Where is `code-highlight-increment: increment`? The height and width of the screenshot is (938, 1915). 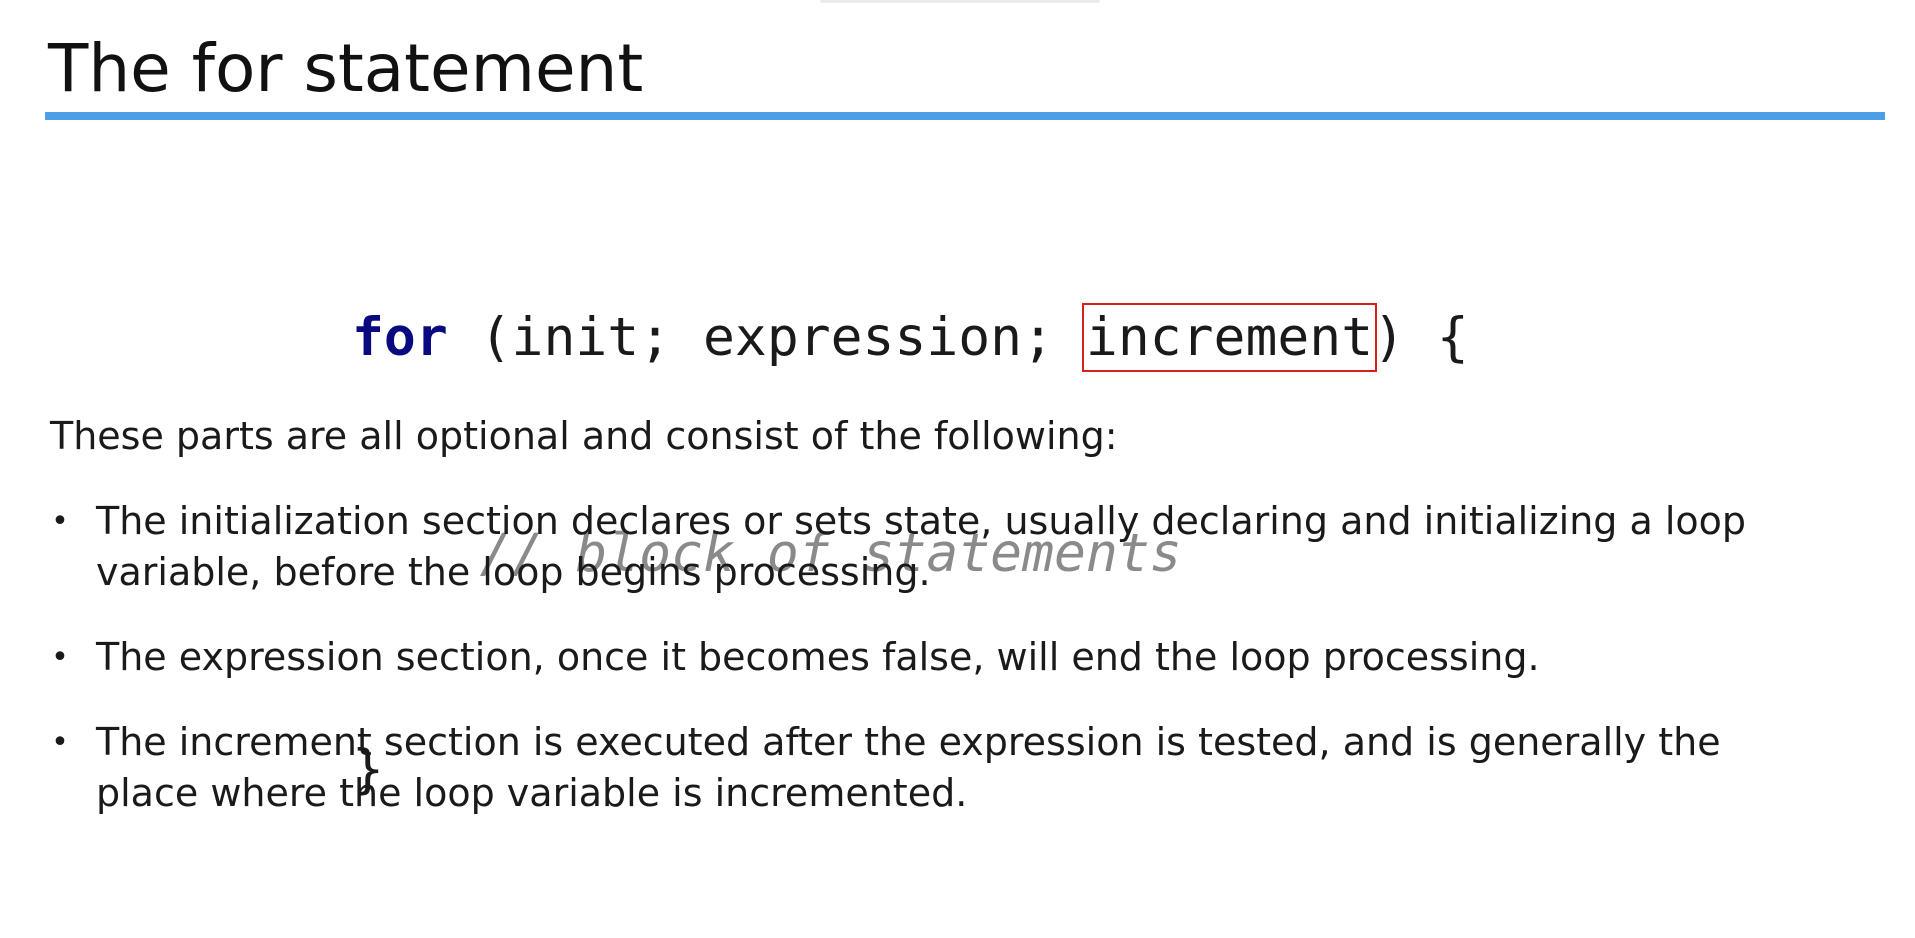
code-highlight-increment: increment is located at coordinates (1229, 337).